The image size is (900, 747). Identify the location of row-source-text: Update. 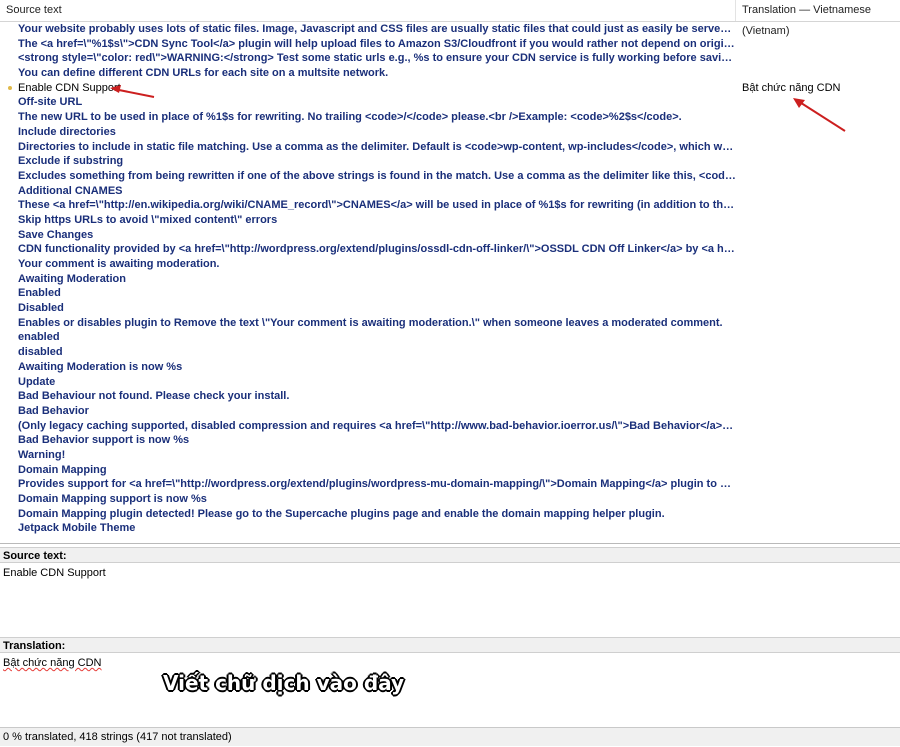
(37, 381).